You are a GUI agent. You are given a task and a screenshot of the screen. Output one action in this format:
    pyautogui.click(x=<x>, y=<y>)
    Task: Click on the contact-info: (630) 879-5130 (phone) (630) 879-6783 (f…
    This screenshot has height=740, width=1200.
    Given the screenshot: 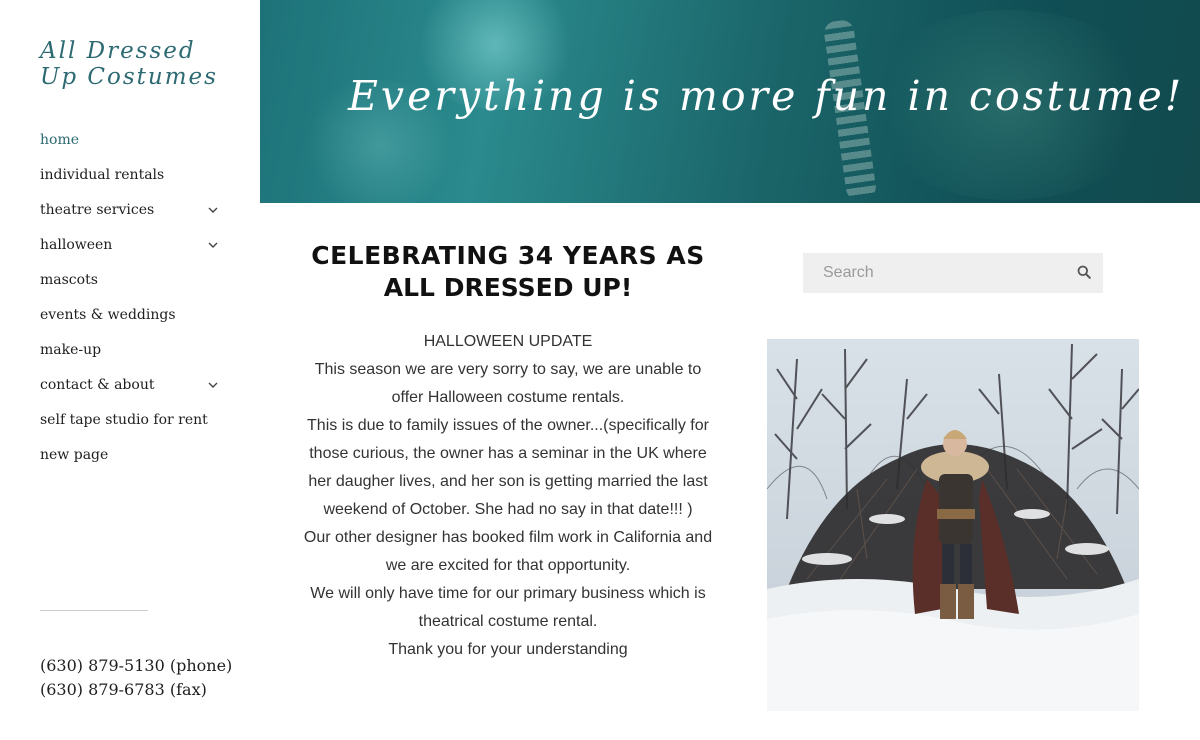 What is the action you would take?
    pyautogui.click(x=136, y=678)
    